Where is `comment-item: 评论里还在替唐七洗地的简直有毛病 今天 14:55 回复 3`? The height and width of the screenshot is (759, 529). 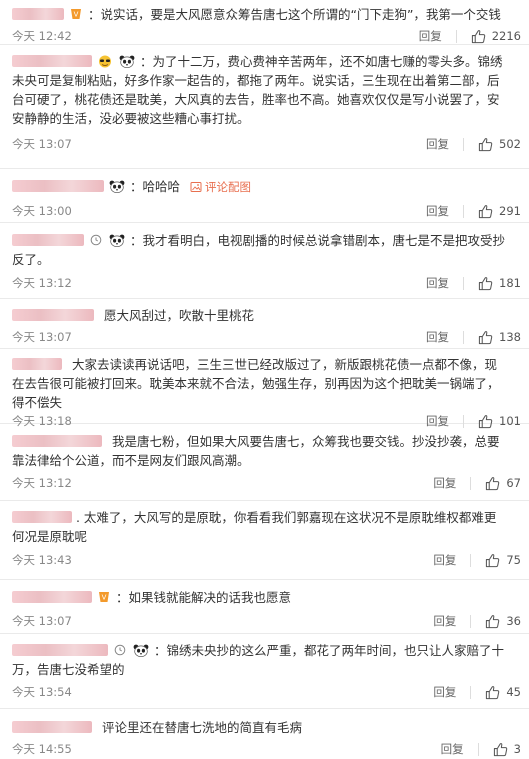 comment-item: 评论里还在替唐七洗地的简直有毛病 今天 14:55 回复 3 is located at coordinates (264, 734).